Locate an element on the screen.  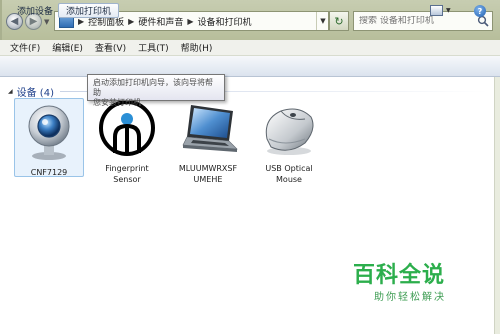
watermark-logo: 百科全说 is located at coordinates (399, 275).